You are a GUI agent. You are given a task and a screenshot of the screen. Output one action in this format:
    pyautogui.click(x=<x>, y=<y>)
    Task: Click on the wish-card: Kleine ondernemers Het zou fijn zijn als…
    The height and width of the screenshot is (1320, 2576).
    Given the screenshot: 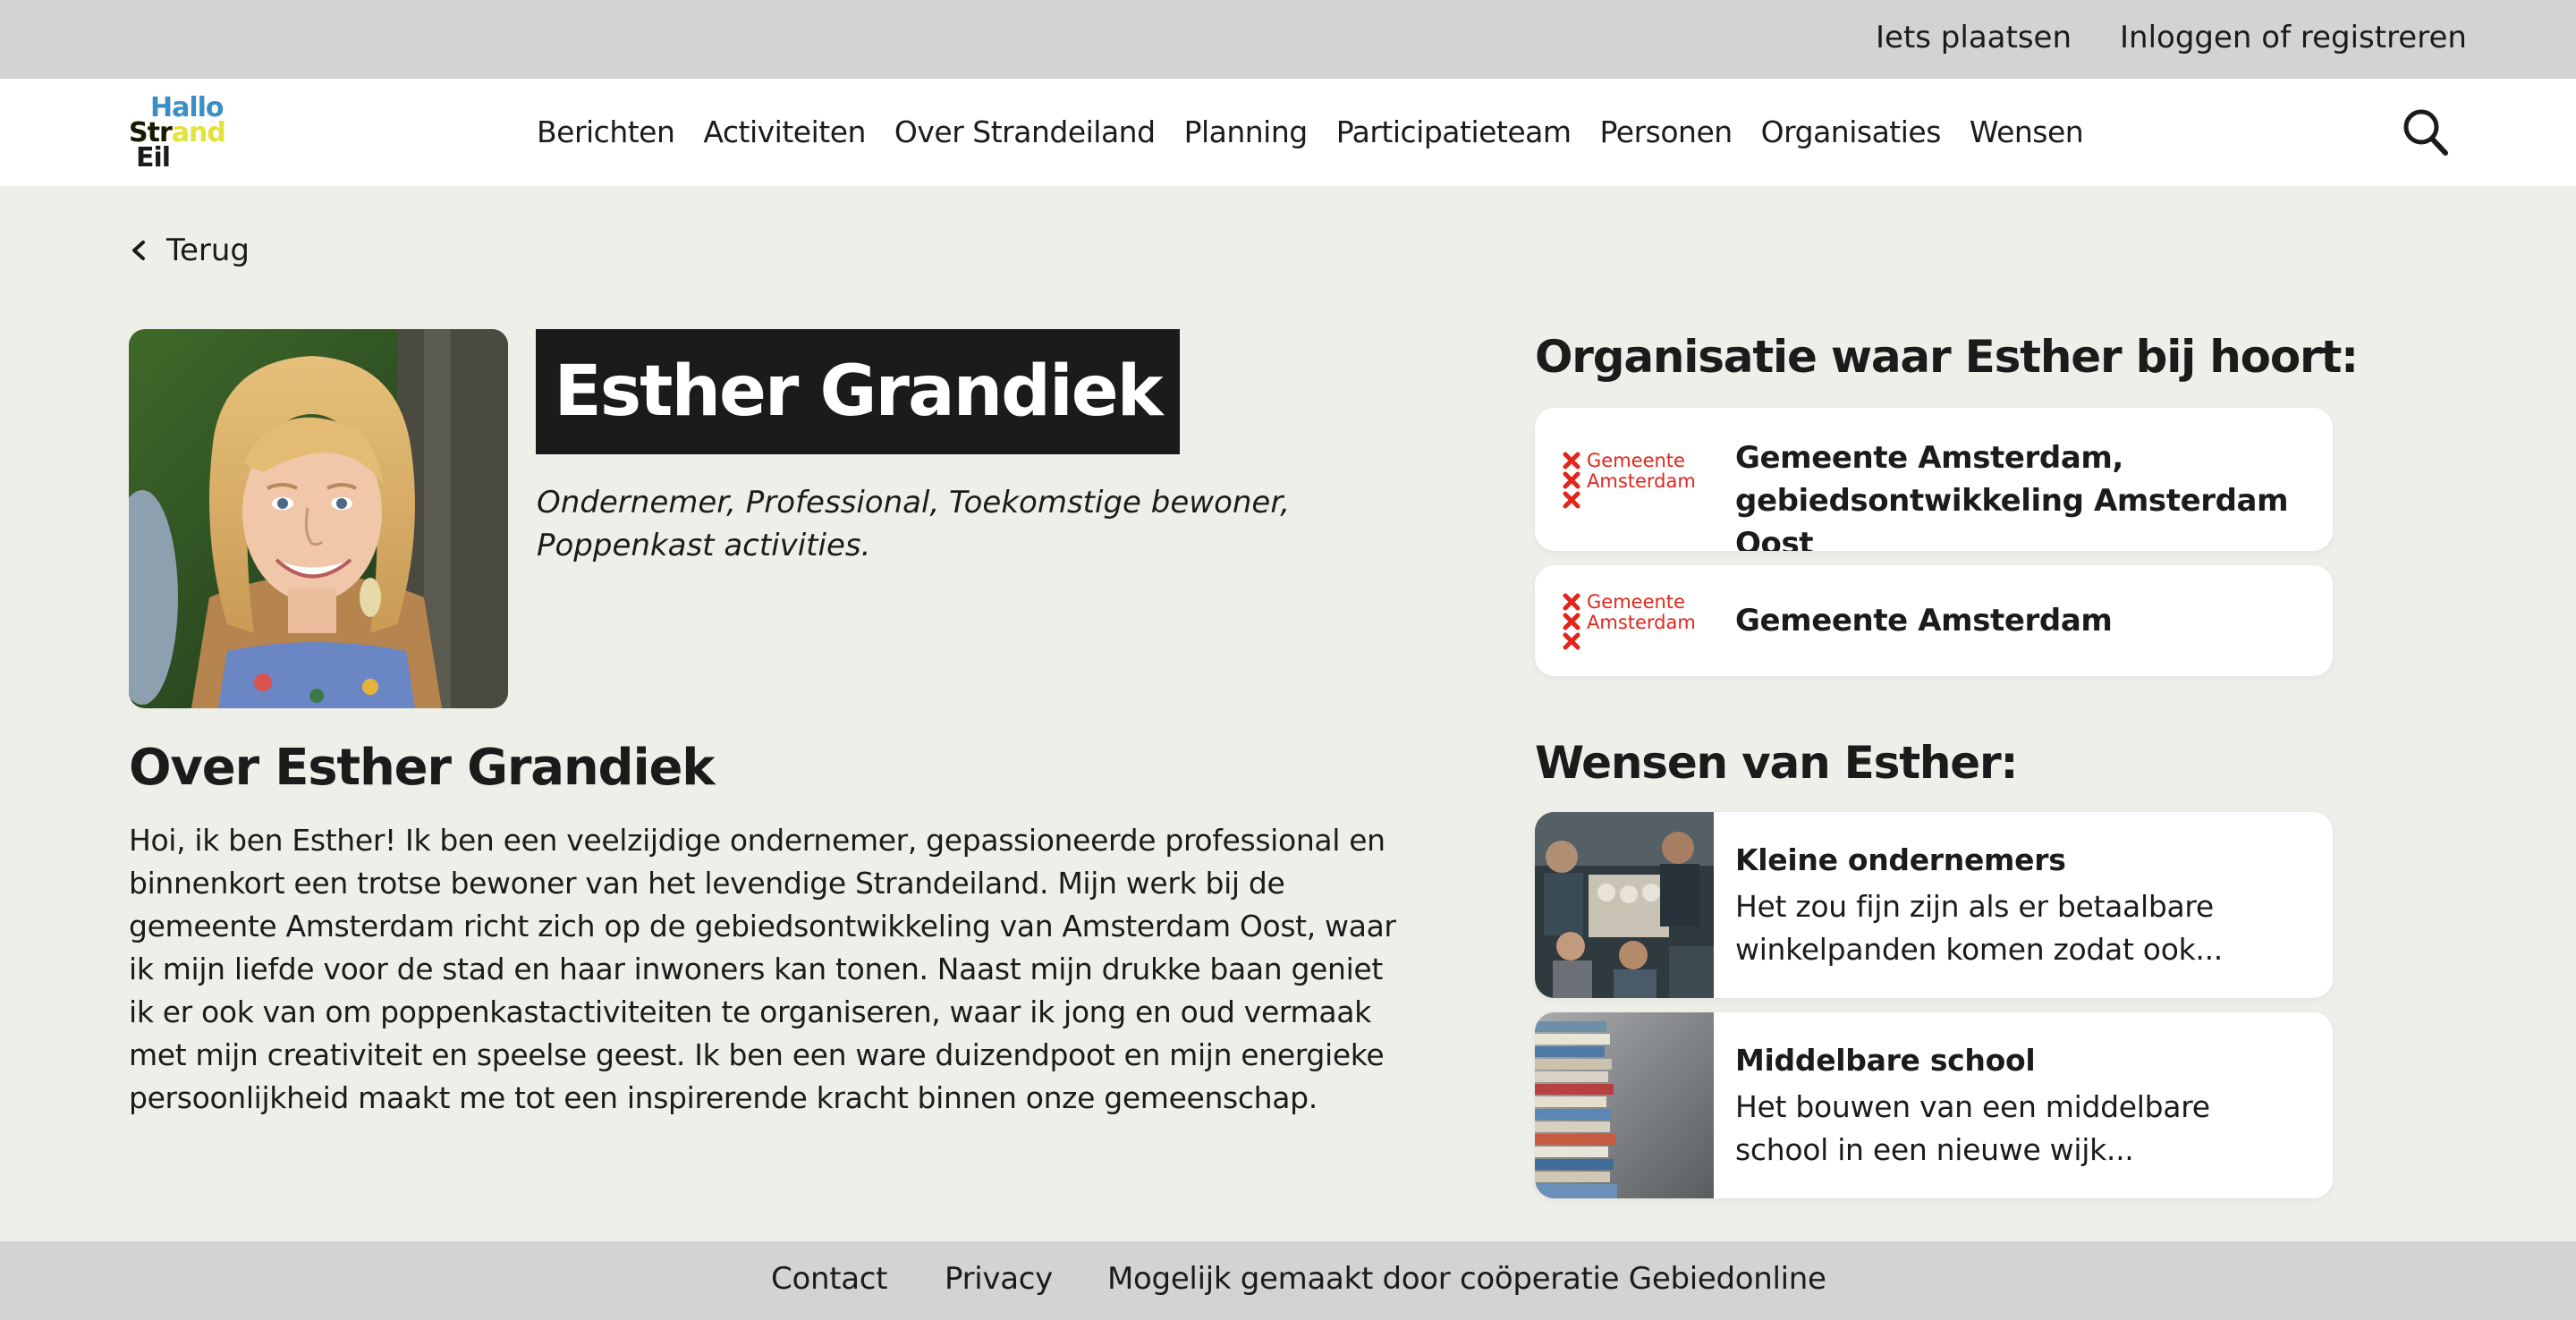 What is the action you would take?
    pyautogui.click(x=1934, y=905)
    